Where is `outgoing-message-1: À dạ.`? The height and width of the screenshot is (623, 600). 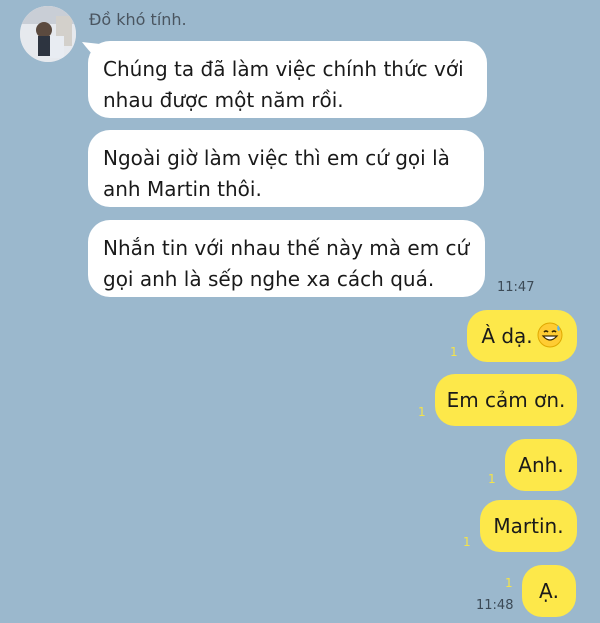
outgoing-message-1: À dạ. is located at coordinates (522, 336).